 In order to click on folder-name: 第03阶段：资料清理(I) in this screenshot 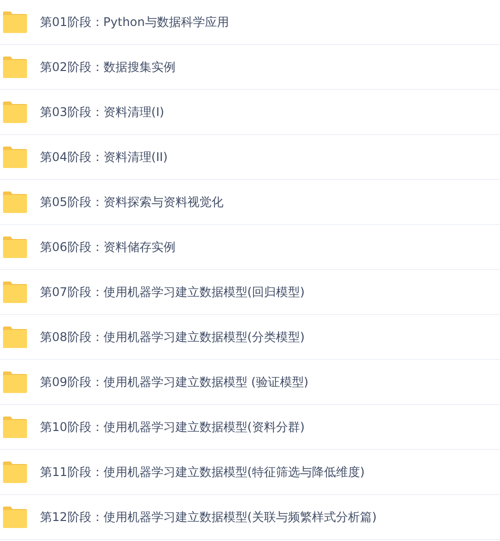, I will do `click(102, 112)`.